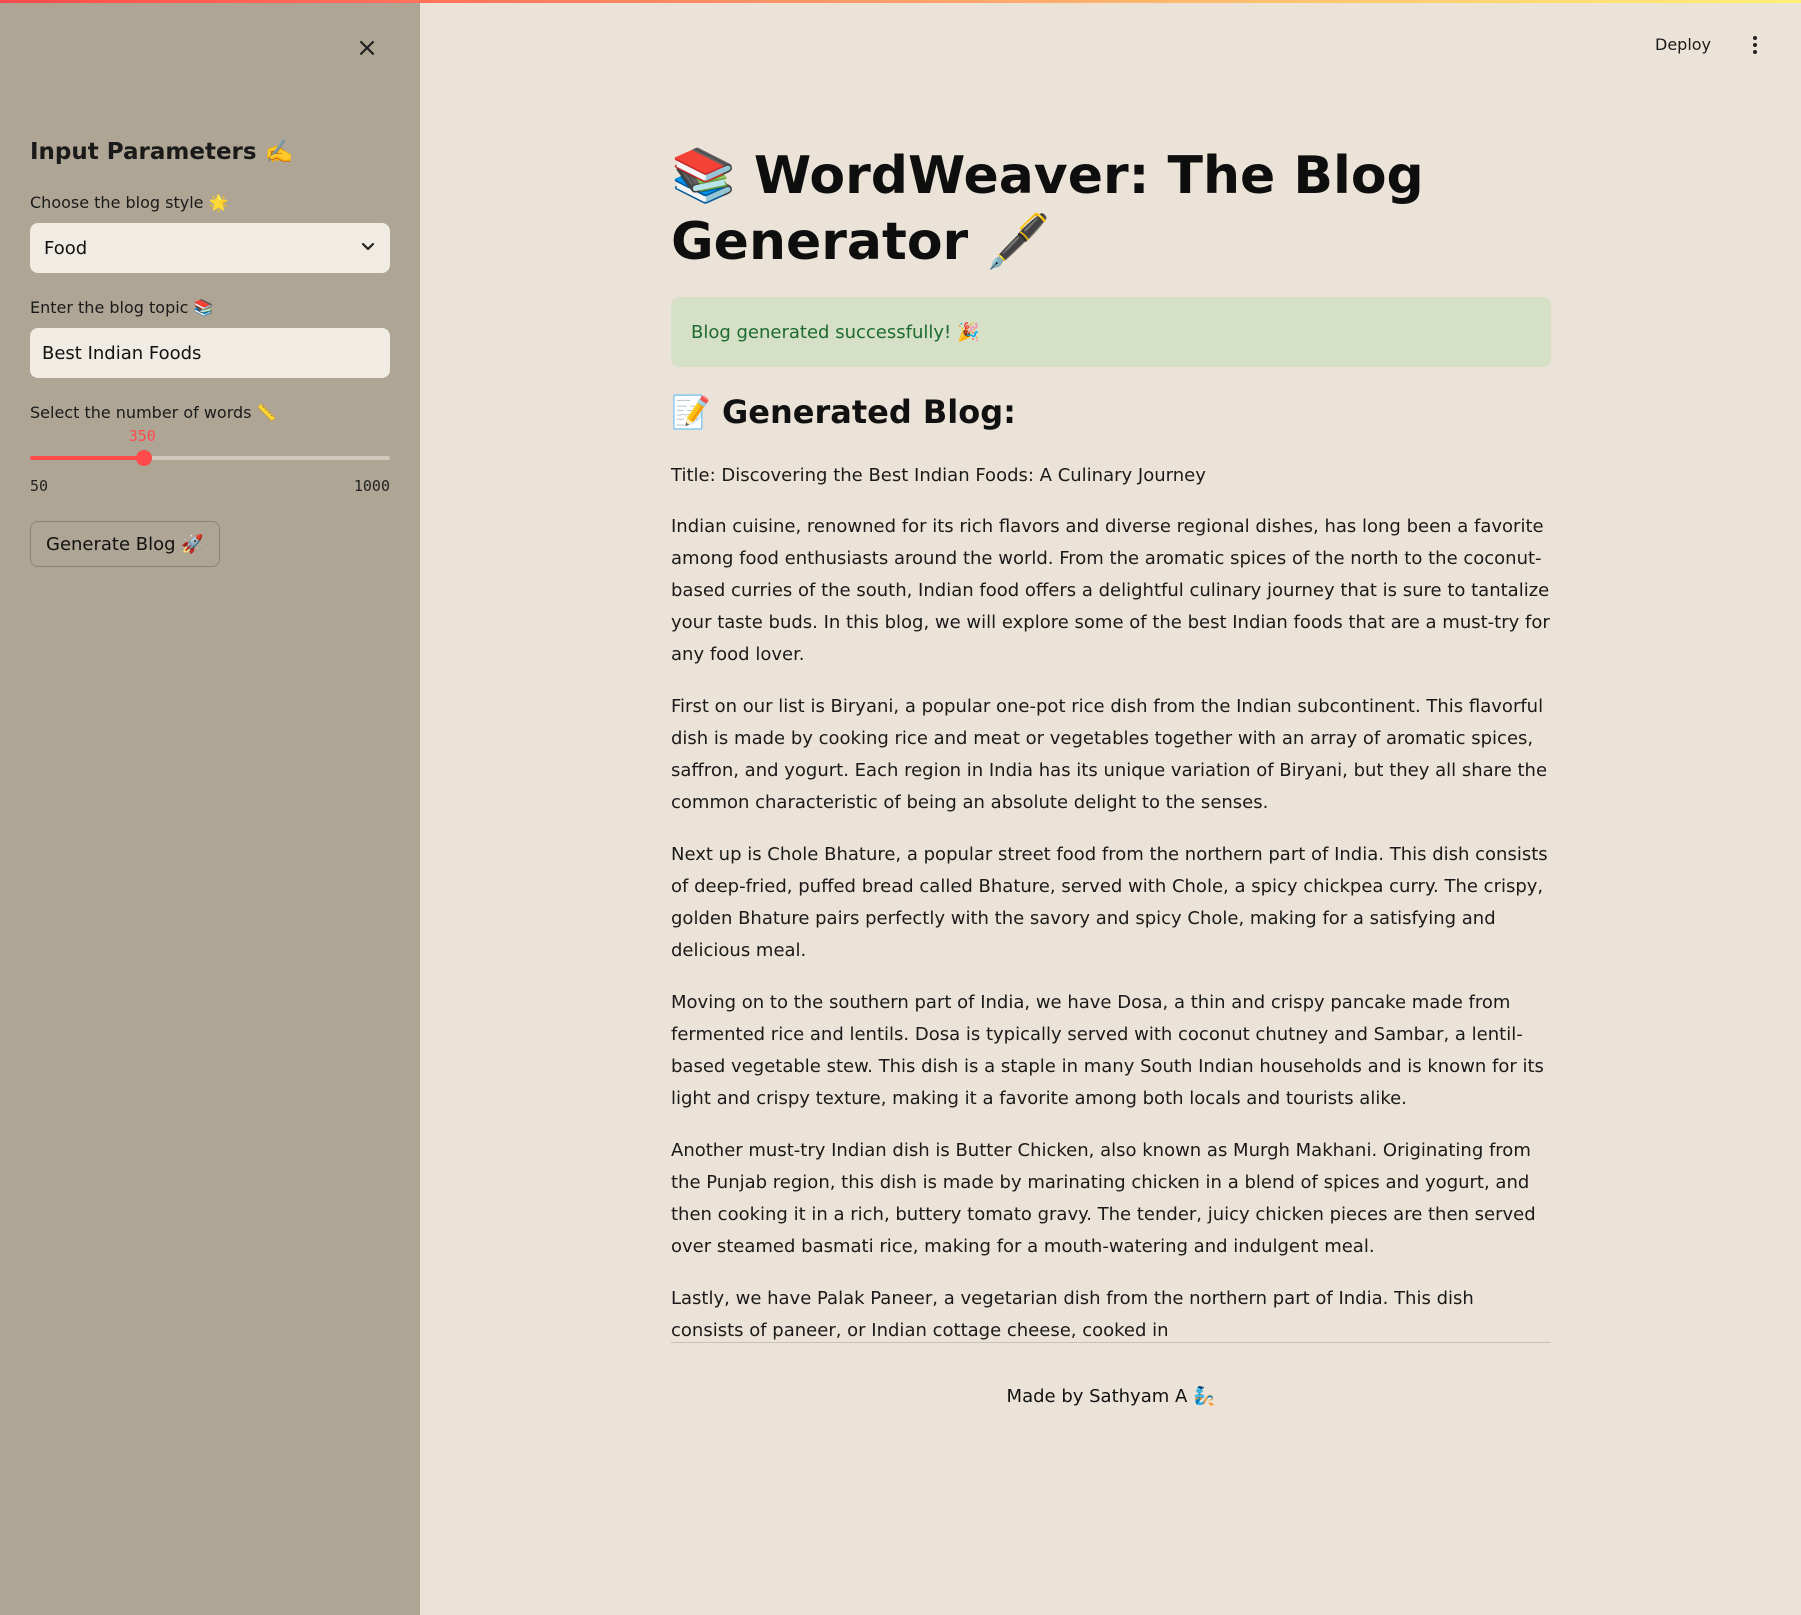 This screenshot has height=1615, width=1801. What do you see at coordinates (900, 1) in the screenshot?
I see `top-accent-bar` at bounding box center [900, 1].